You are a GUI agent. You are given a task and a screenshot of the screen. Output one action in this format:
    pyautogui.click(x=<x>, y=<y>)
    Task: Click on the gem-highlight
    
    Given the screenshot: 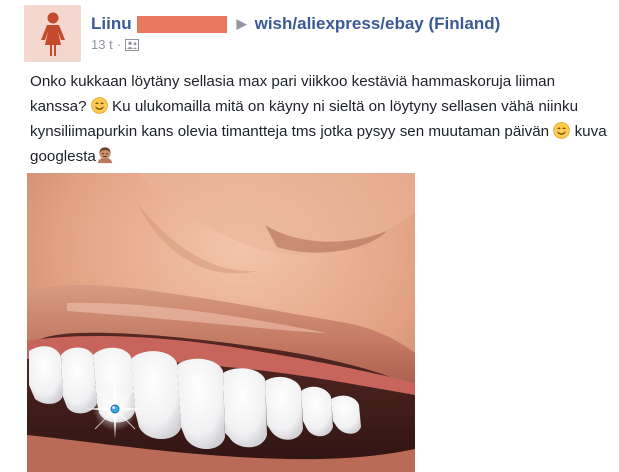 What is the action you would take?
    pyautogui.click(x=113, y=407)
    